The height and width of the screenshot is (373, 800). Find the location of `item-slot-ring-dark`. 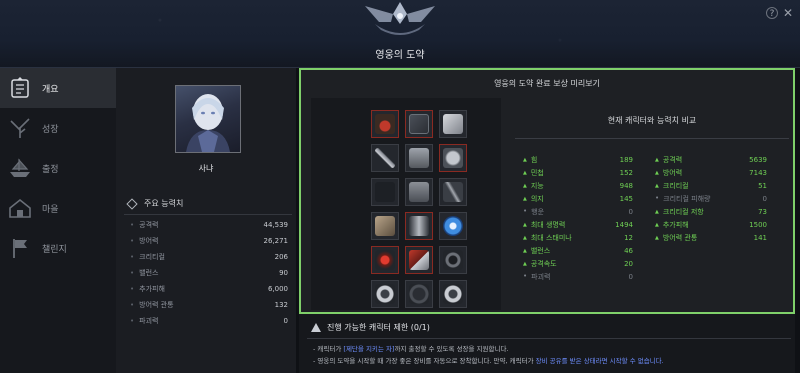

item-slot-ring-dark is located at coordinates (453, 260).